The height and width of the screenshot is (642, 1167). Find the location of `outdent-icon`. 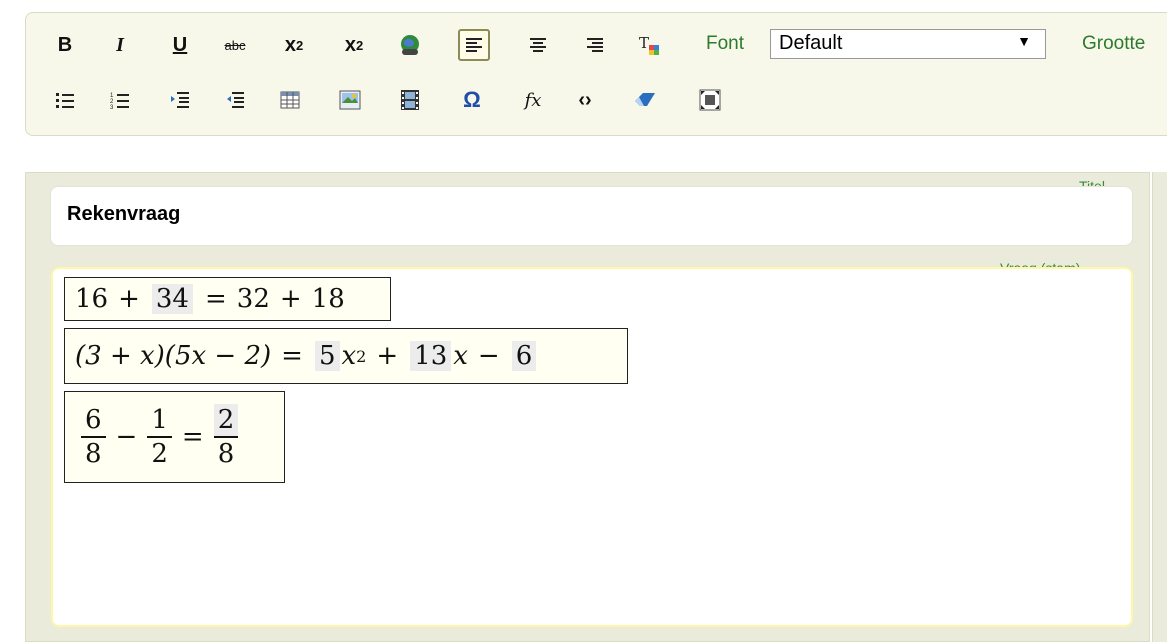

outdent-icon is located at coordinates (235, 100).